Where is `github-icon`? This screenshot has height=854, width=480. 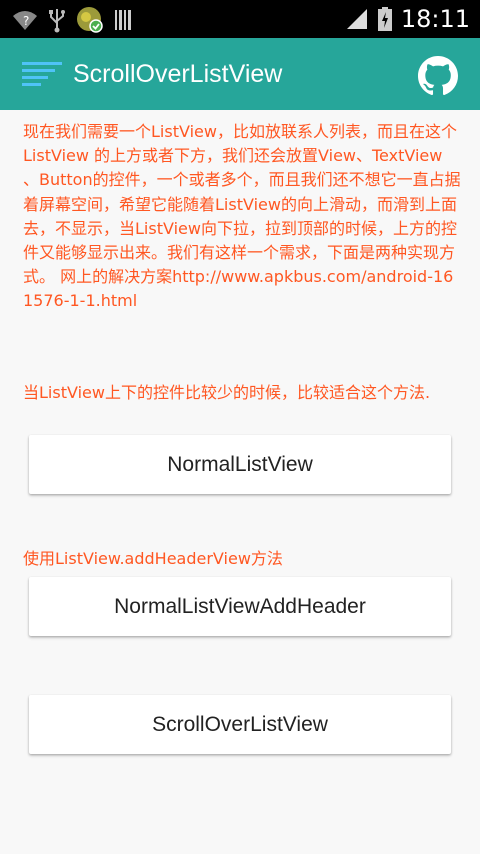
github-icon is located at coordinates (438, 76).